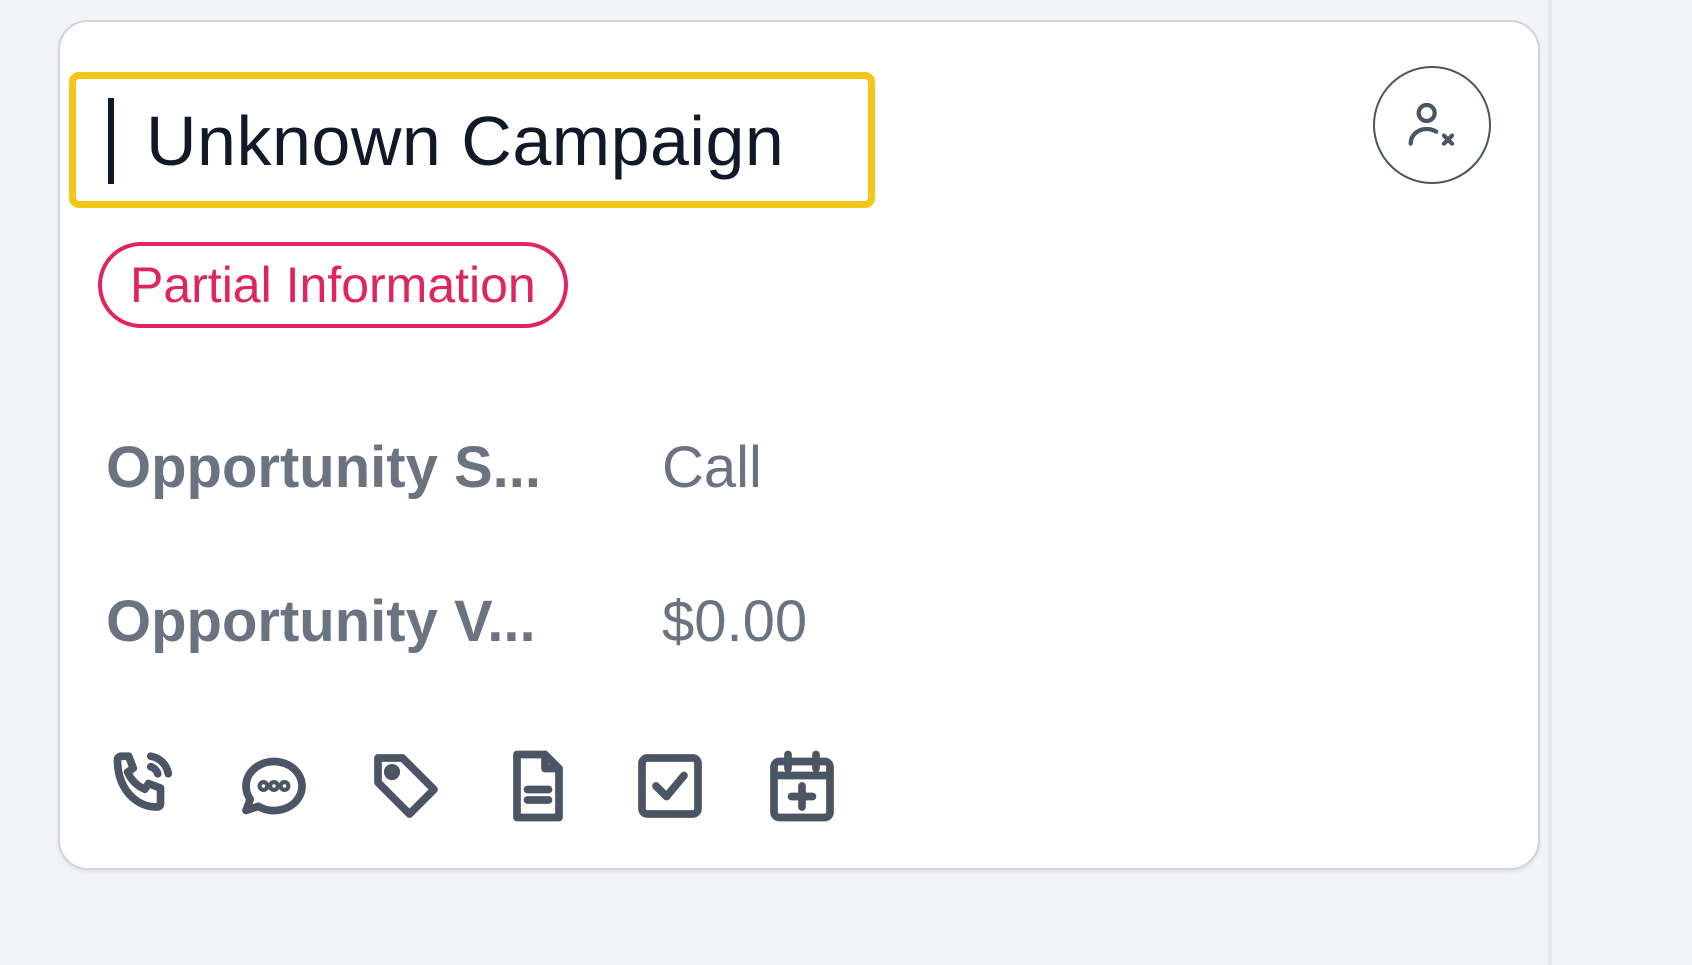 This screenshot has width=1692, height=965. I want to click on text-caret, so click(111, 141).